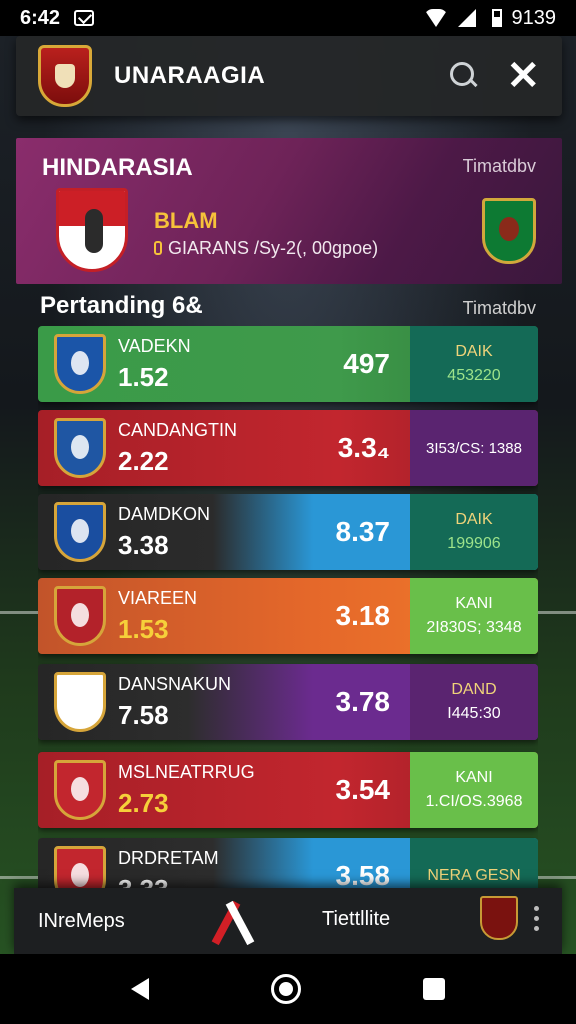 This screenshot has height=1024, width=576. Describe the element at coordinates (140, 989) in the screenshot. I see `back-icon` at that location.